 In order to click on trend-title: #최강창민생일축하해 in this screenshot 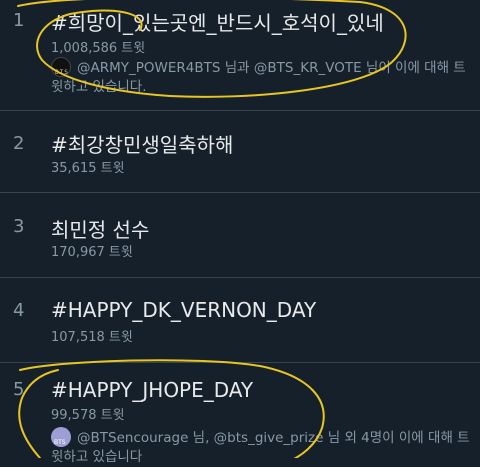, I will do `click(142, 145)`.